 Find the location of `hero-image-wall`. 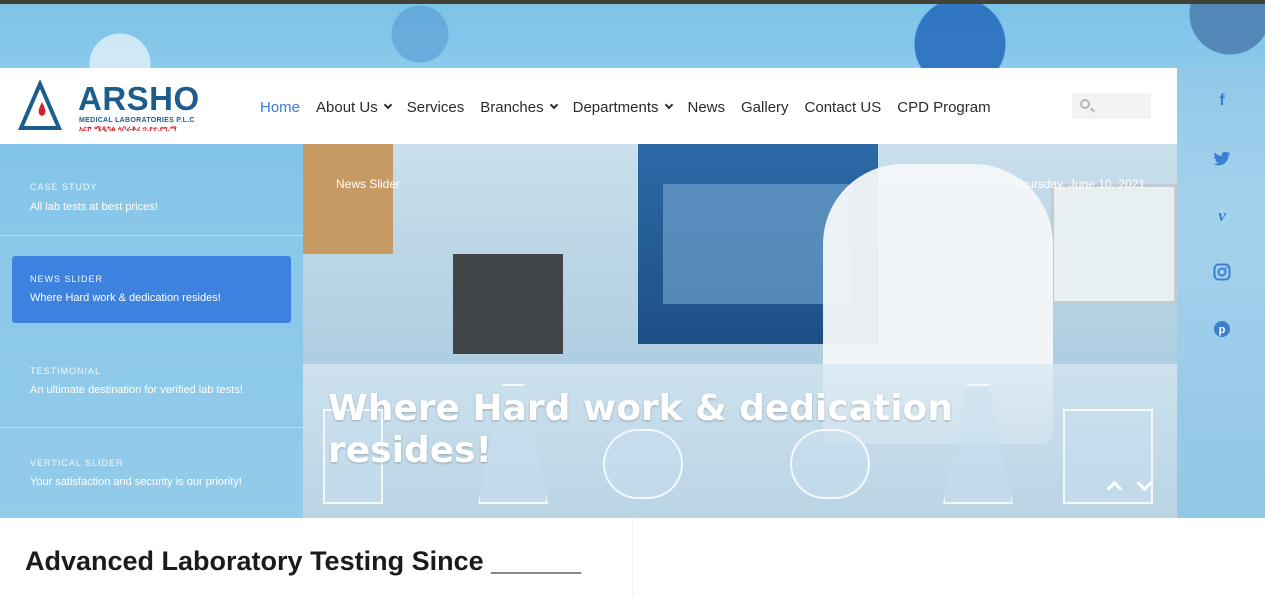

hero-image-wall is located at coordinates (348, 199).